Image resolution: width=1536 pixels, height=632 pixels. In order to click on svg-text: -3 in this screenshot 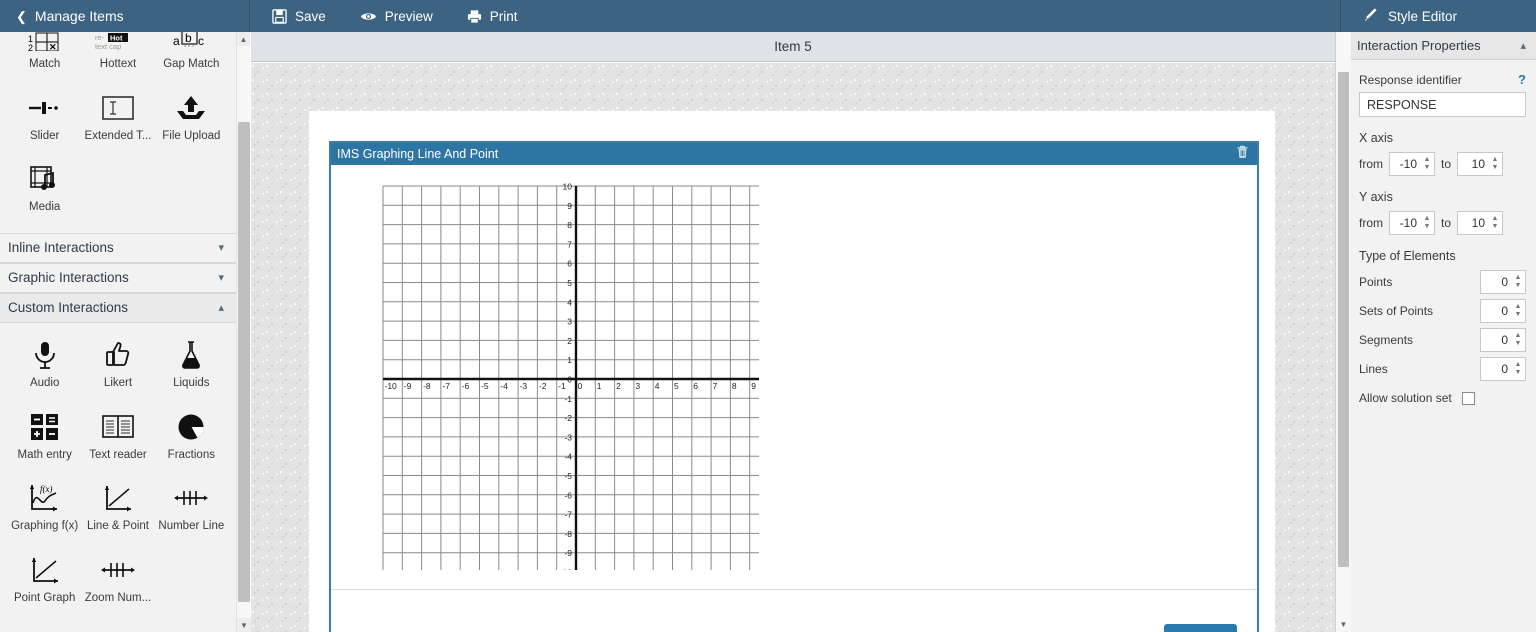, I will do `click(524, 386)`.